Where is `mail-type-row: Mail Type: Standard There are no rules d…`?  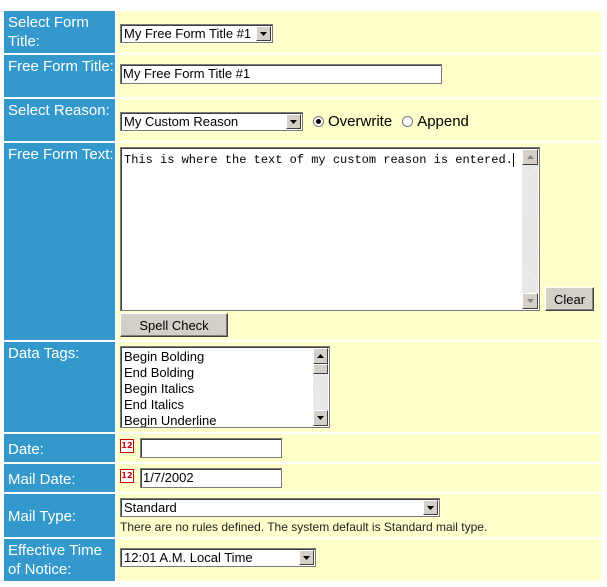 mail-type-row: Mail Type: Standard There are no rules d… is located at coordinates (302, 515).